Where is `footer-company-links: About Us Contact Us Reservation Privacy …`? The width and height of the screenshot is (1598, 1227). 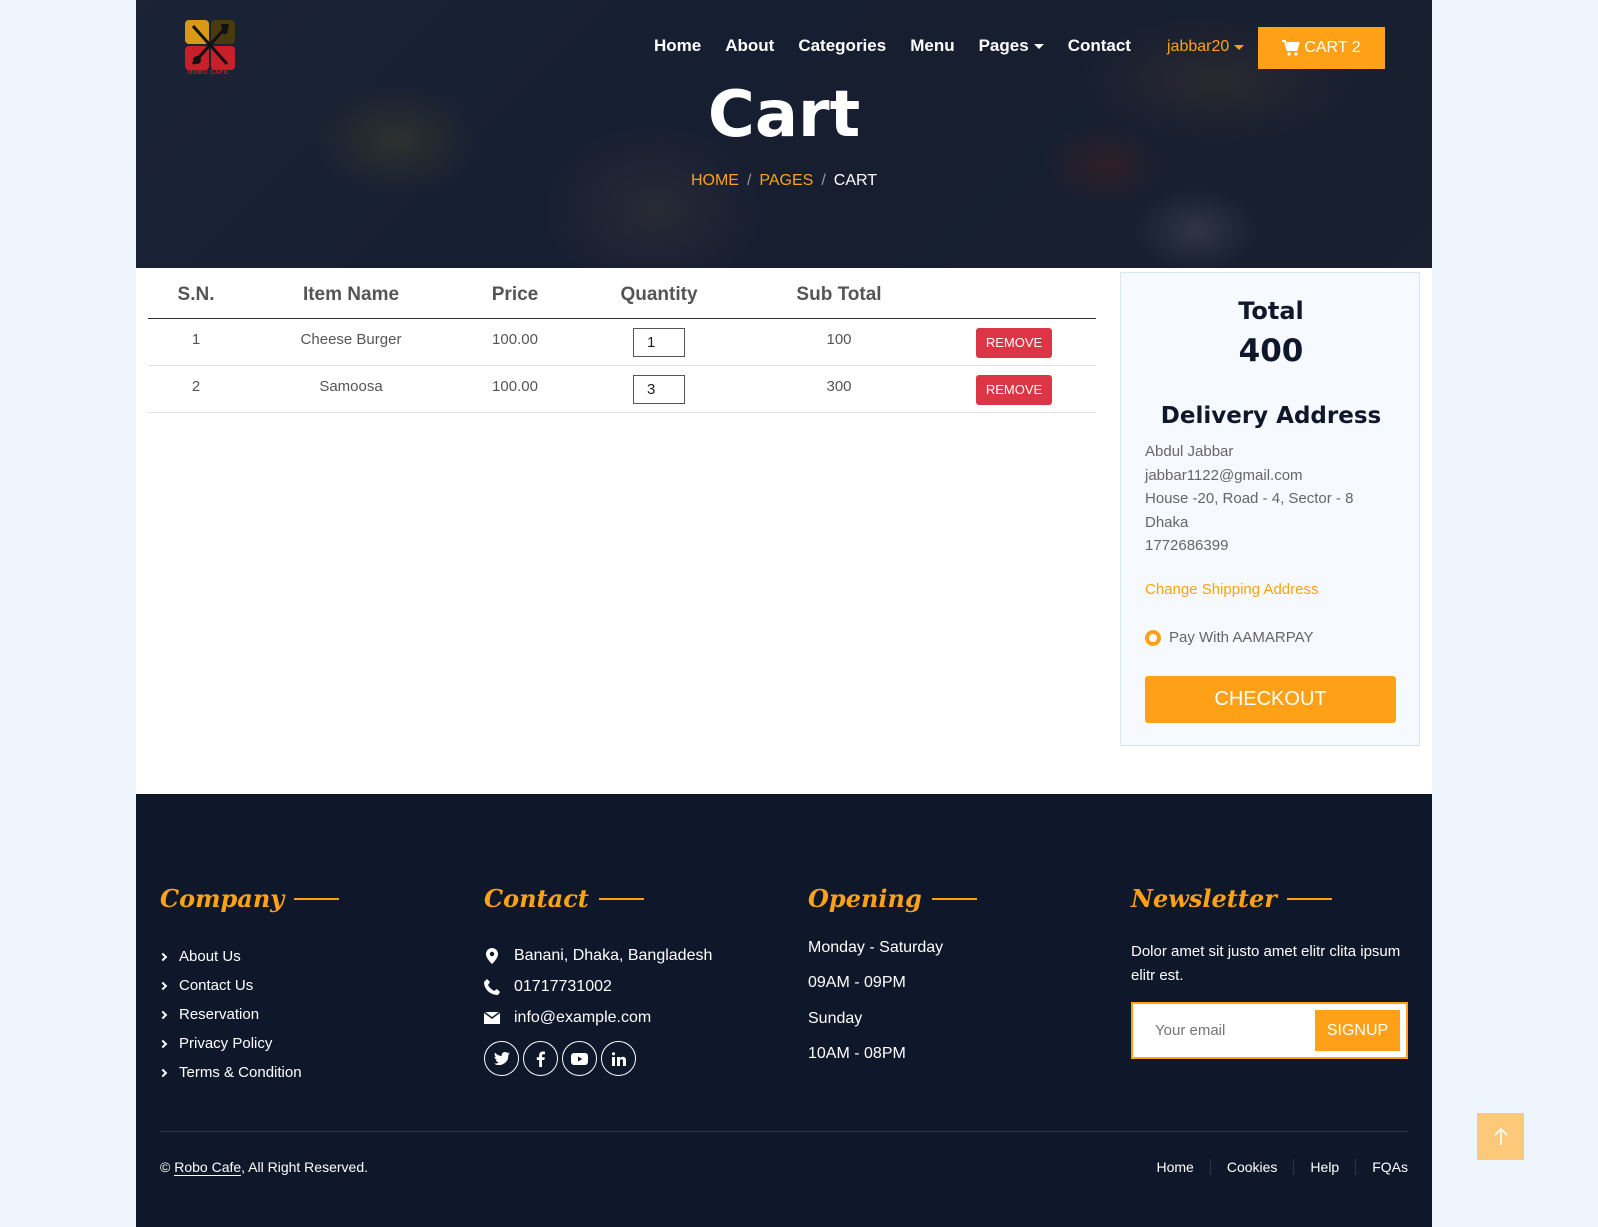
footer-company-links: About Us Contact Us Reservation Privacy … is located at coordinates (230, 1014).